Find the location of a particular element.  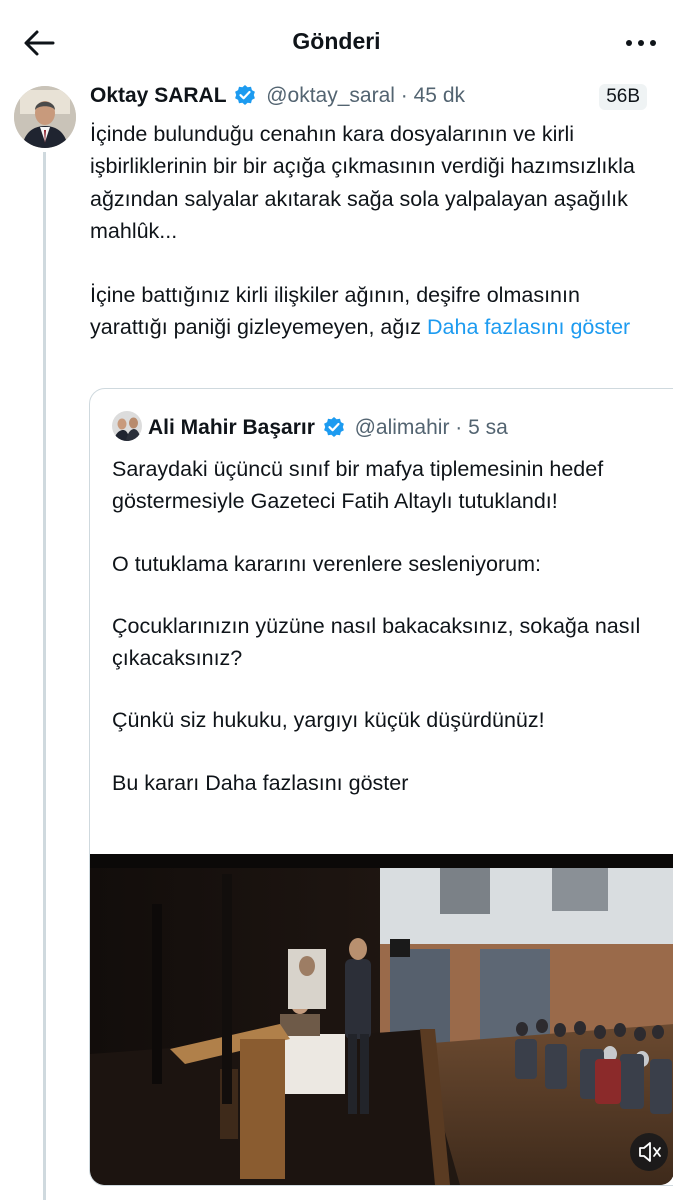

quoted-author-avatar is located at coordinates (127, 426).